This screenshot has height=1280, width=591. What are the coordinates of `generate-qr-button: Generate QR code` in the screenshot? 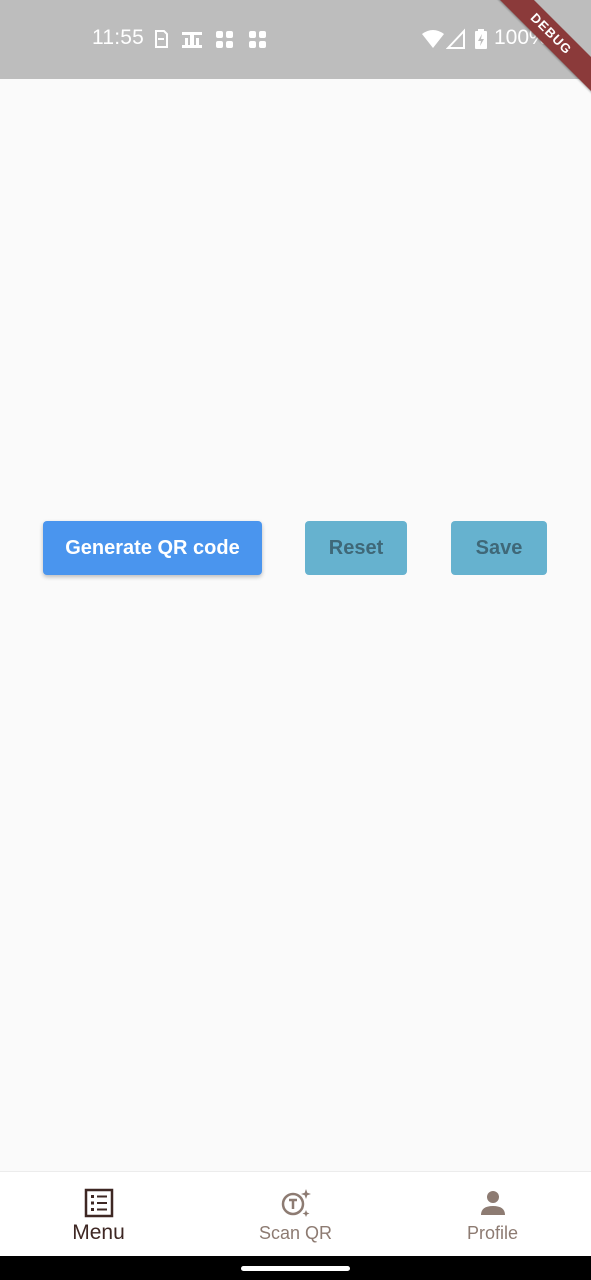 It's located at (152, 548).